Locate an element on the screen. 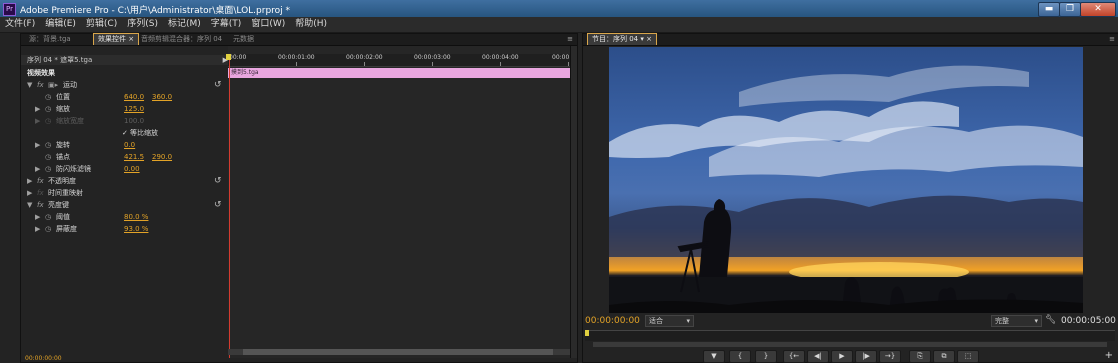 This screenshot has height=363, width=1118. program-mini-timeline is located at coordinates (850, 335).